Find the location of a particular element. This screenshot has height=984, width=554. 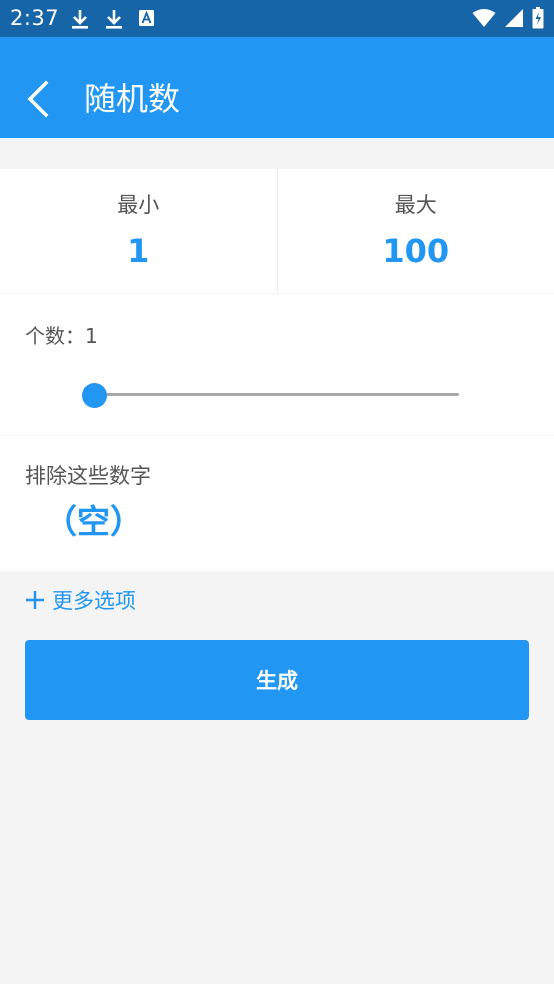

range-card: 最小 1 最大 100 is located at coordinates (277, 231).